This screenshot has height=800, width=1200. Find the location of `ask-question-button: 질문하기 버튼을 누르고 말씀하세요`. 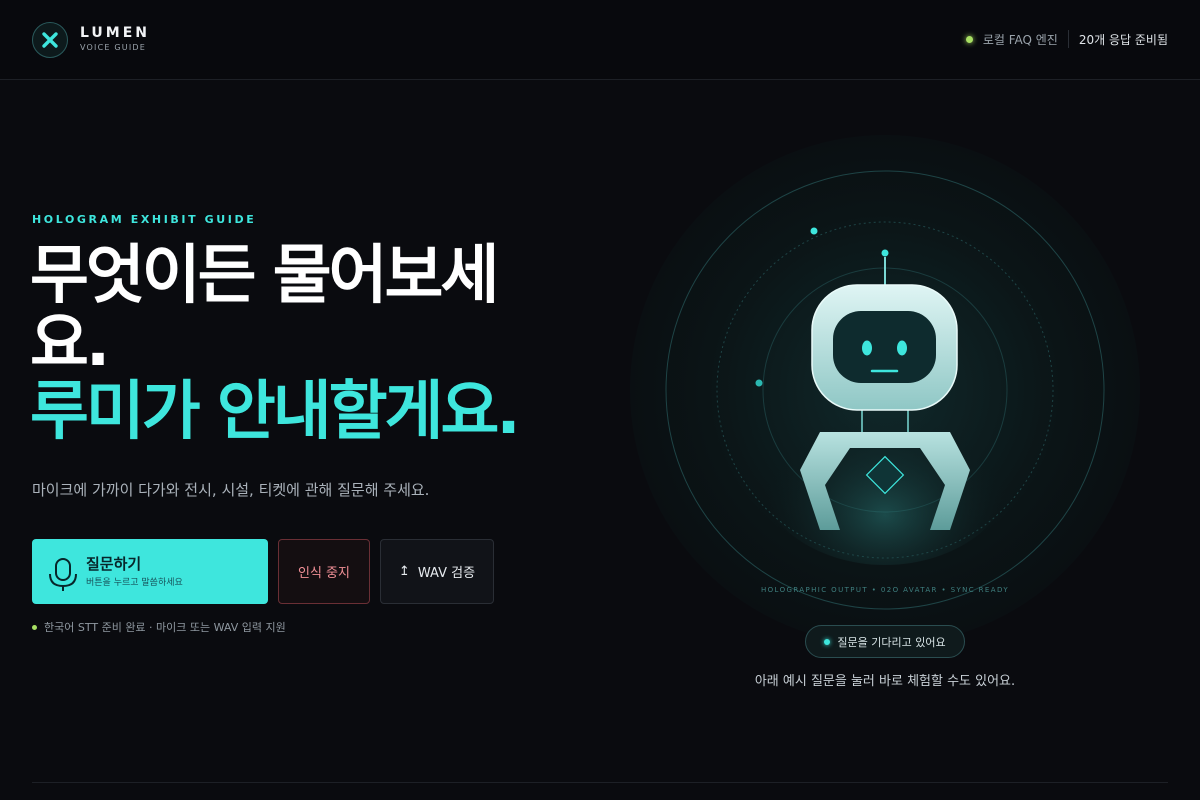

ask-question-button: 질문하기 버튼을 누르고 말씀하세요 is located at coordinates (150, 571).